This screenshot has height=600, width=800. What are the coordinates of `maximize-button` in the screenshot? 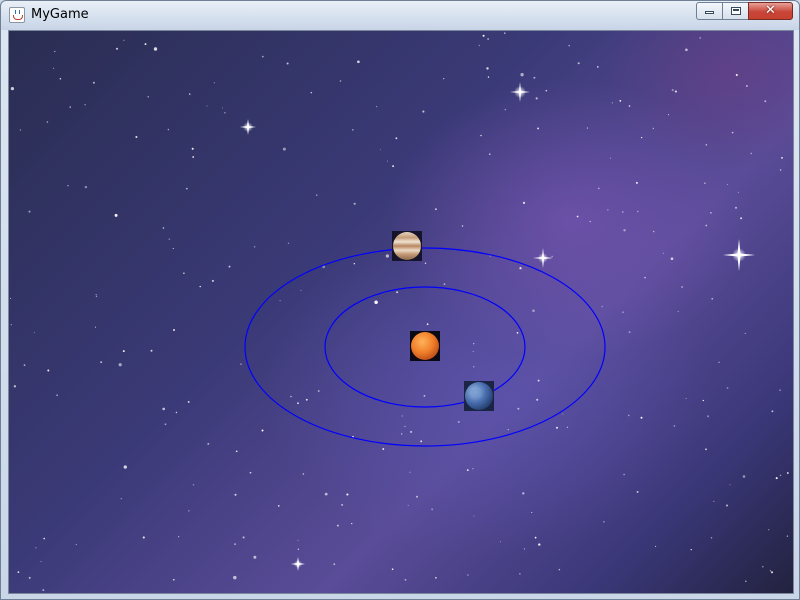 It's located at (735, 11).